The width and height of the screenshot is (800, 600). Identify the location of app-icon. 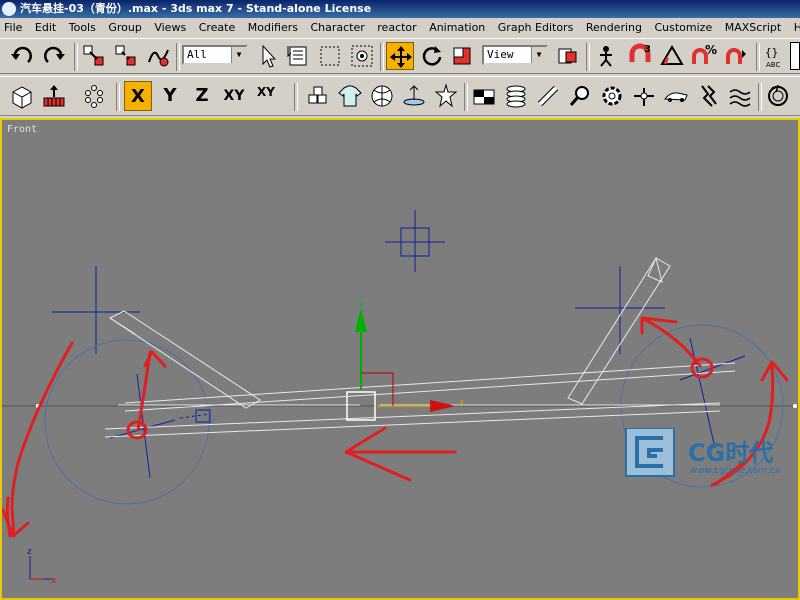
(9, 9).